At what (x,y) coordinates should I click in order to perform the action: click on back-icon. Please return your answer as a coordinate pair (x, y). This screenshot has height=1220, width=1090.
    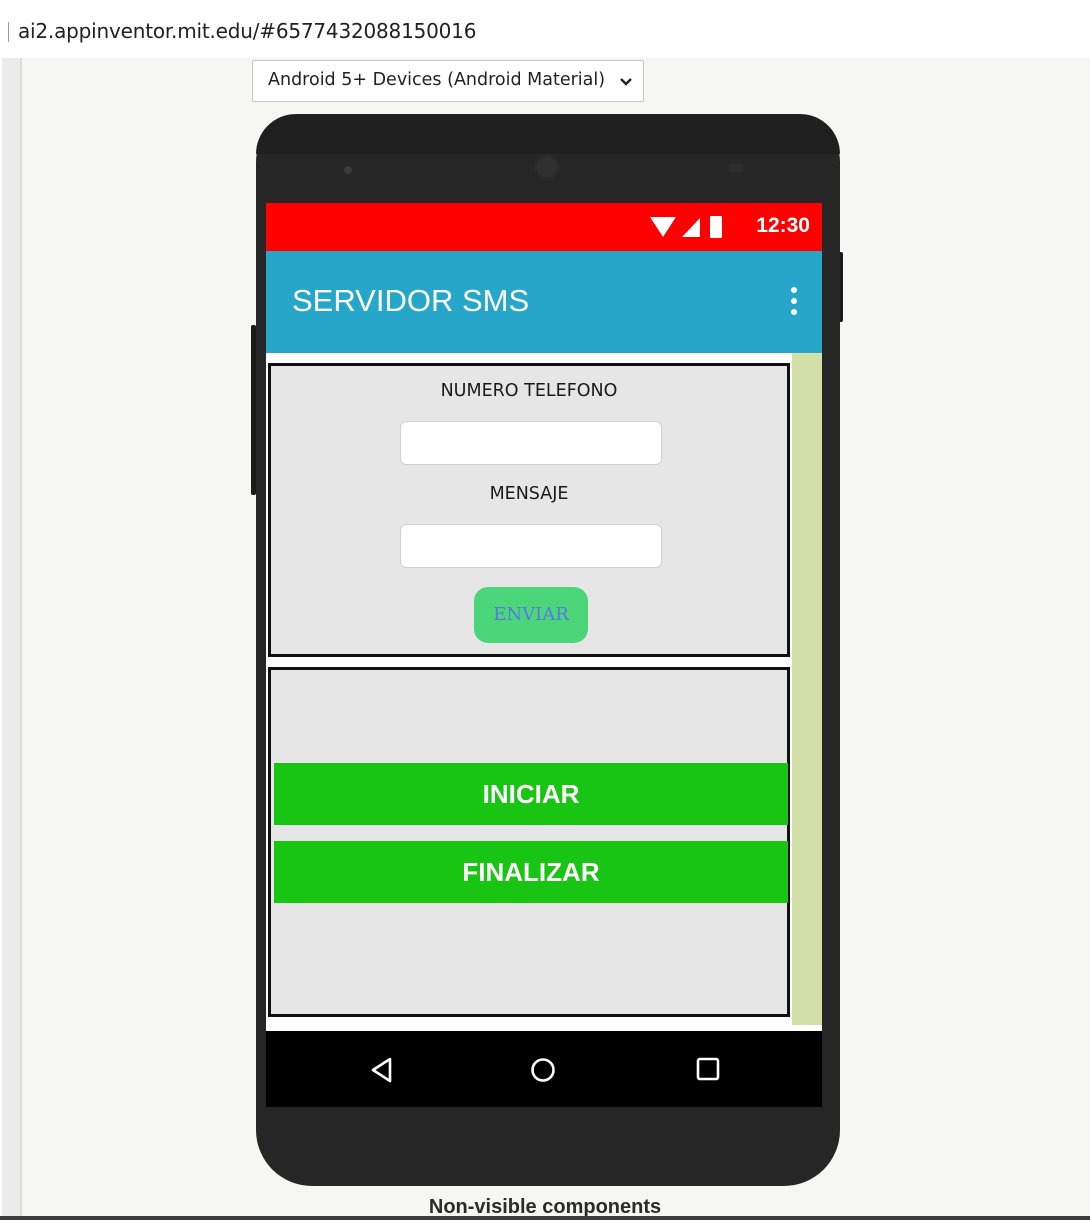
    Looking at the image, I should click on (382, 1070).